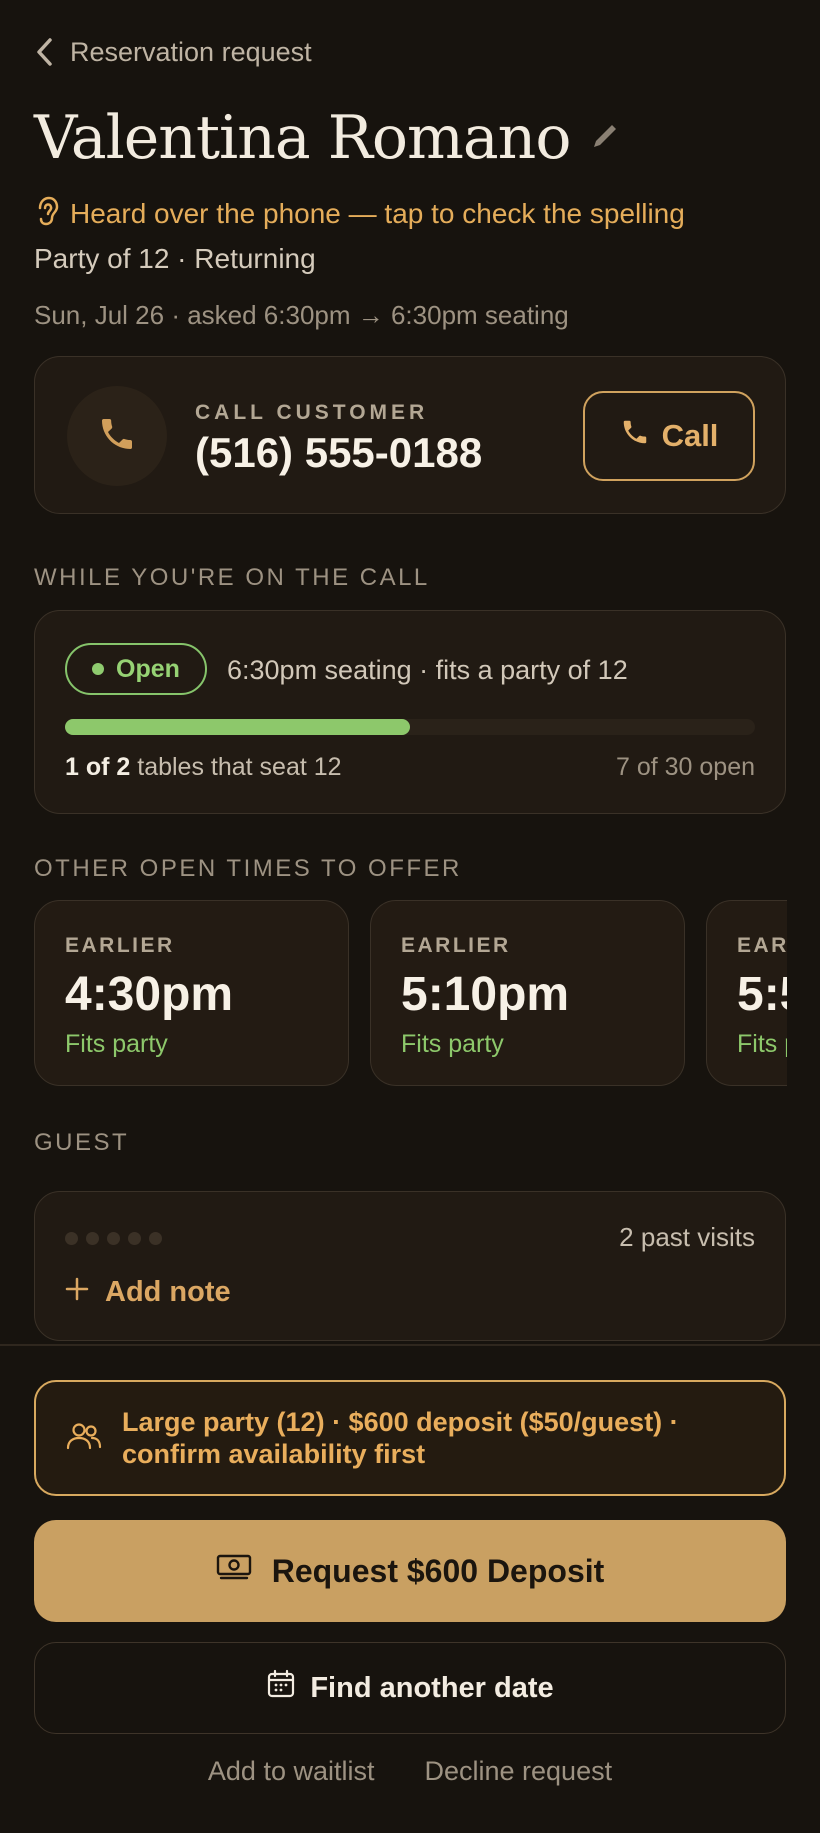  I want to click on time-slot-card: EARLIER 5:50pm Fits party, so click(746, 993).